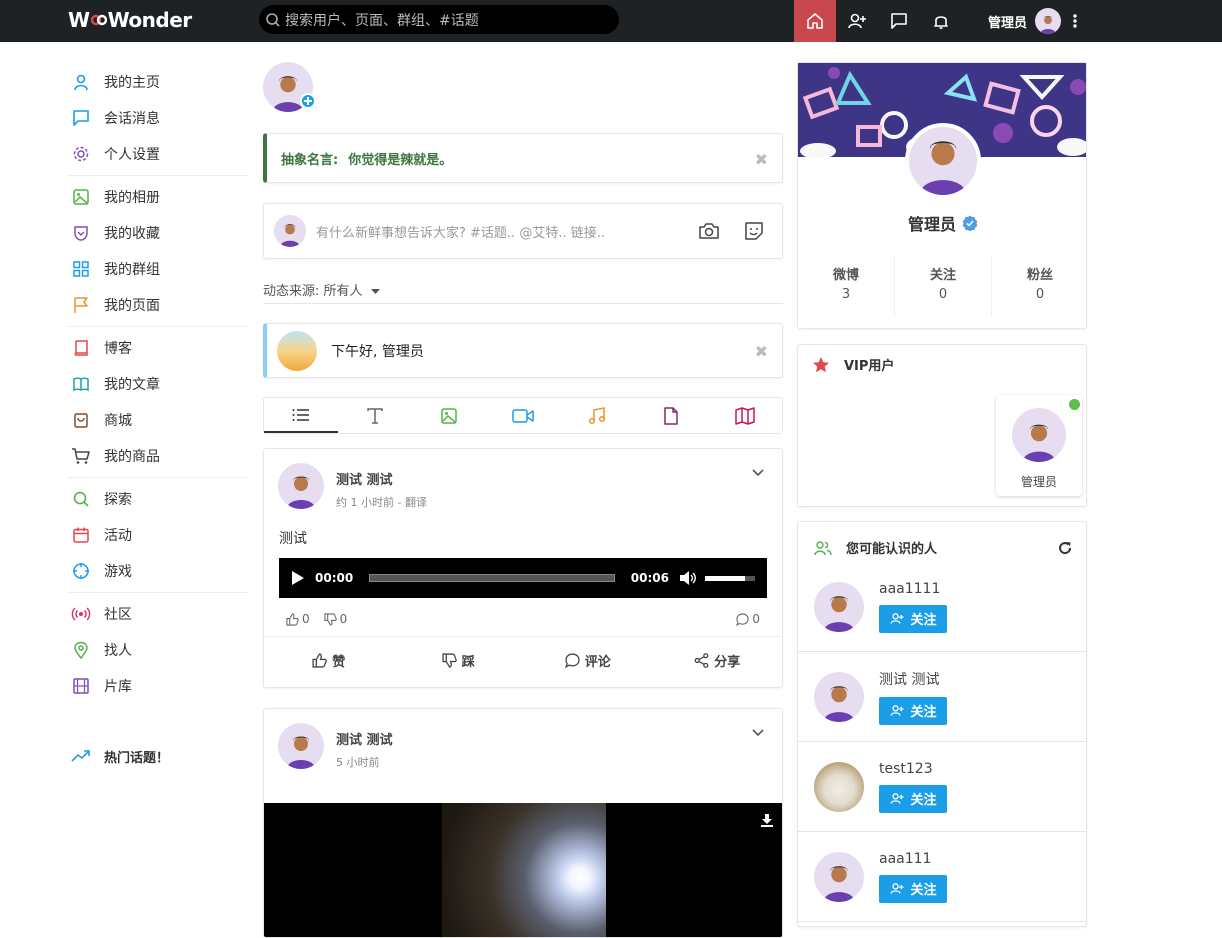  What do you see at coordinates (158, 420) in the screenshot?
I see `sidebar-item-market: 商城` at bounding box center [158, 420].